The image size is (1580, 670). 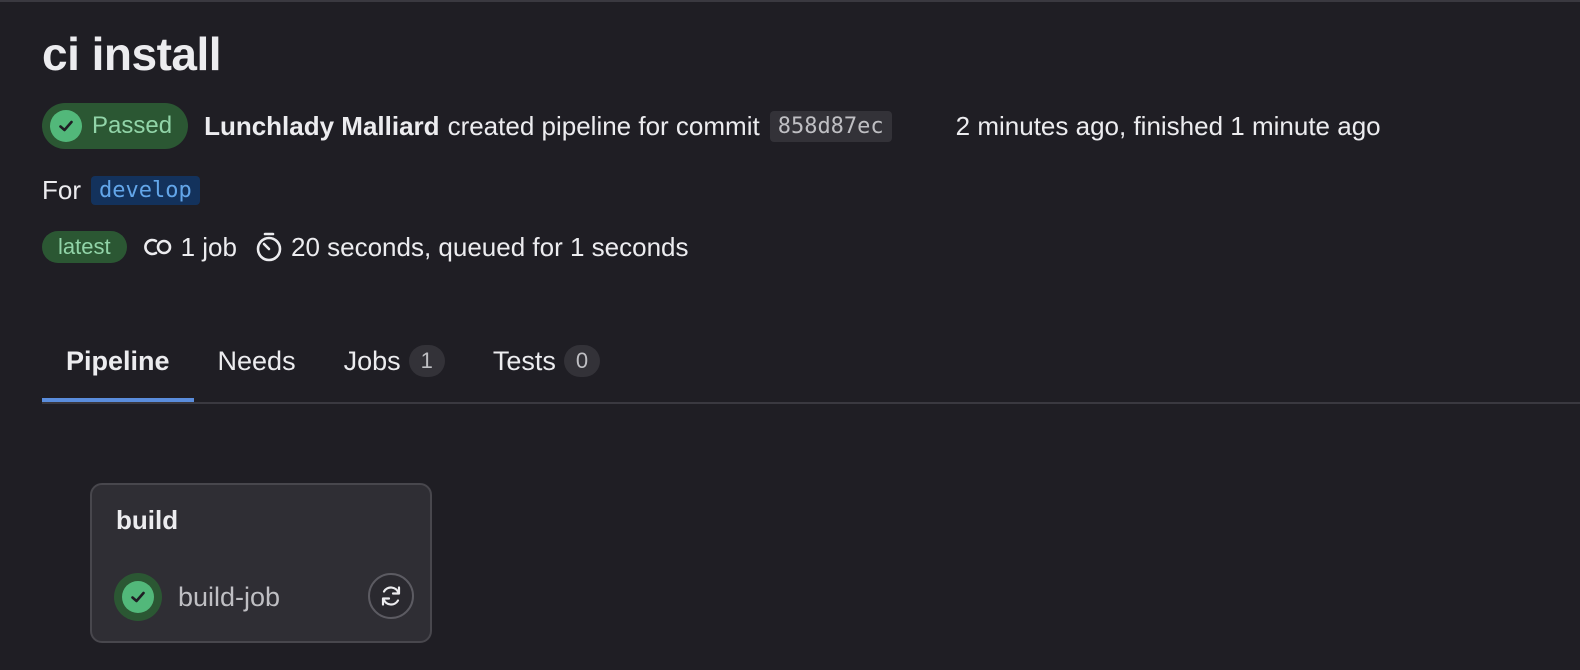 What do you see at coordinates (61, 189) in the screenshot?
I see `for-label: For` at bounding box center [61, 189].